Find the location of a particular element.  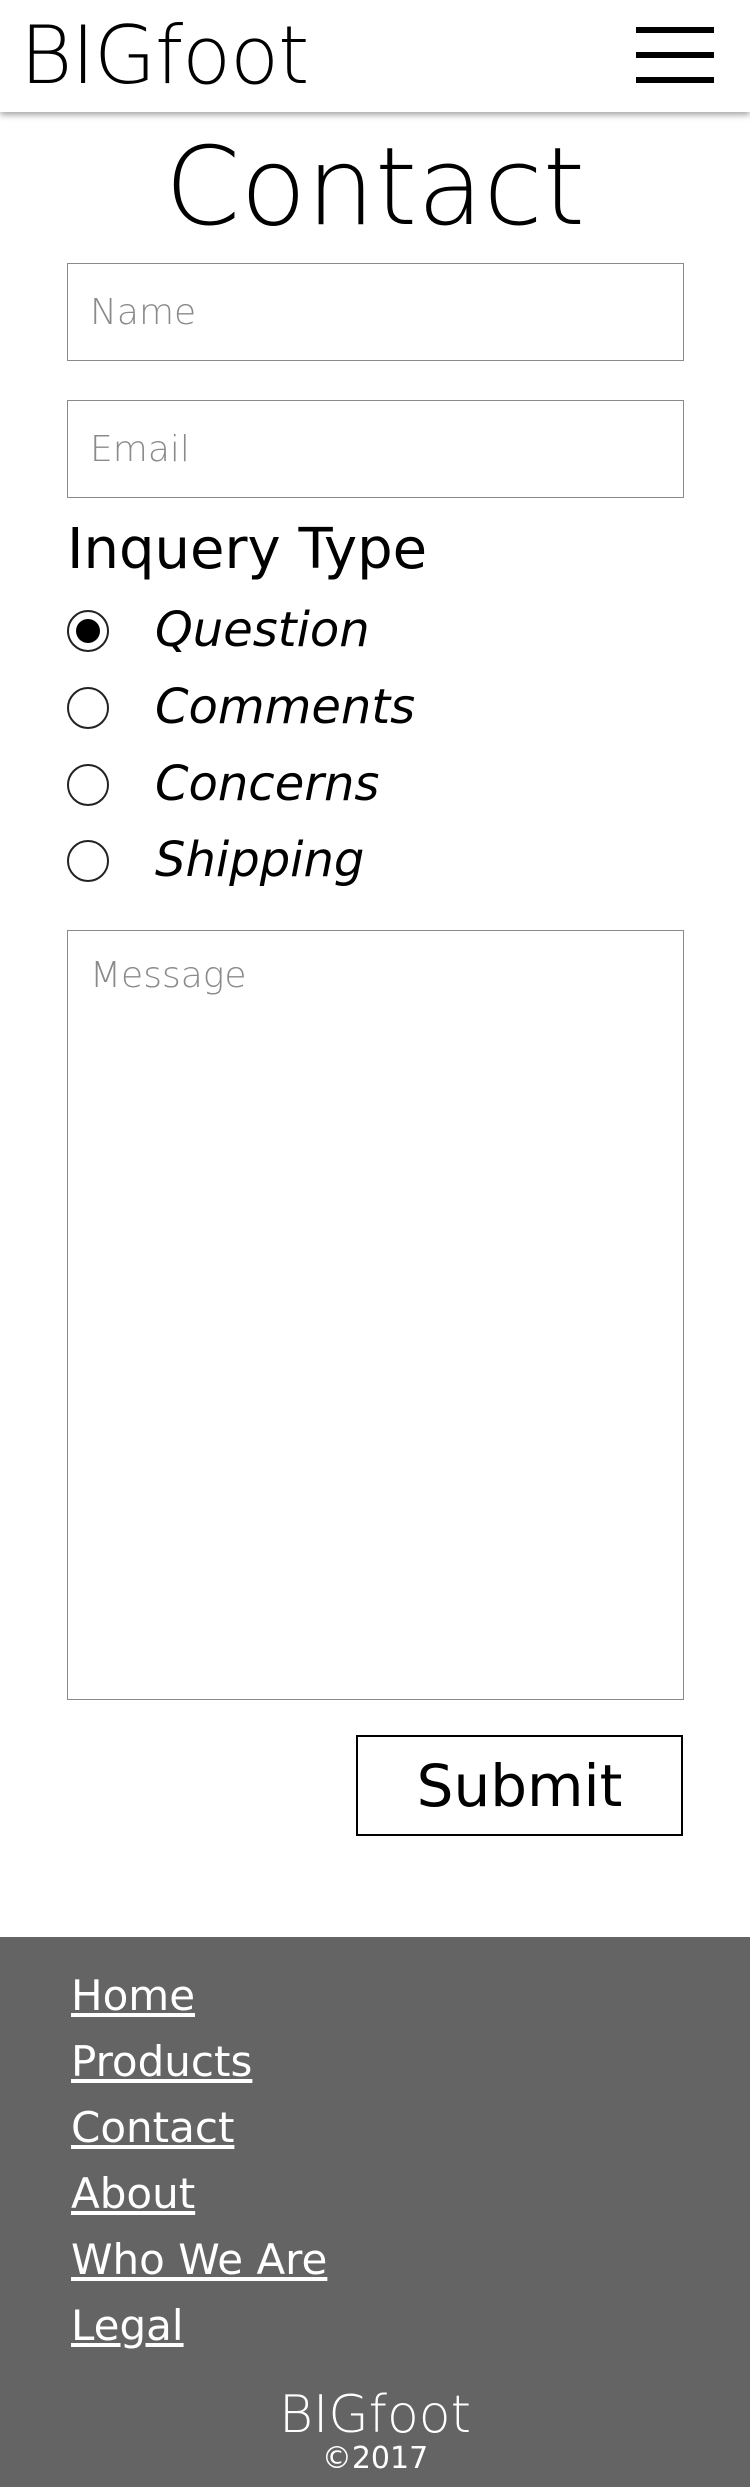

footer-link-contact: Contact is located at coordinates (152, 2128).